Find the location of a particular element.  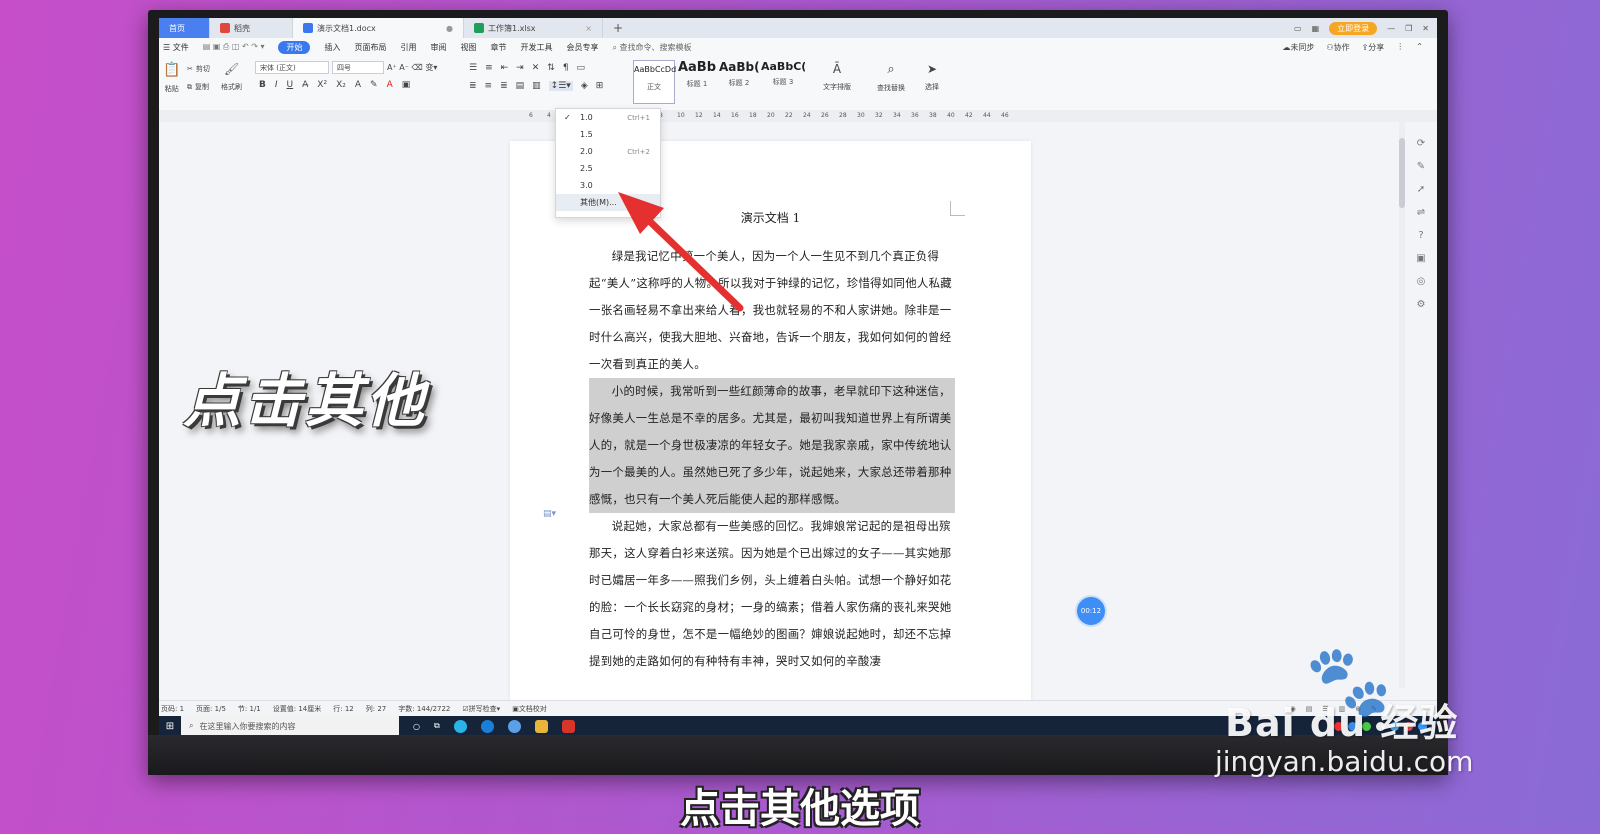

shading-icon: ◈ is located at coordinates (584, 86).